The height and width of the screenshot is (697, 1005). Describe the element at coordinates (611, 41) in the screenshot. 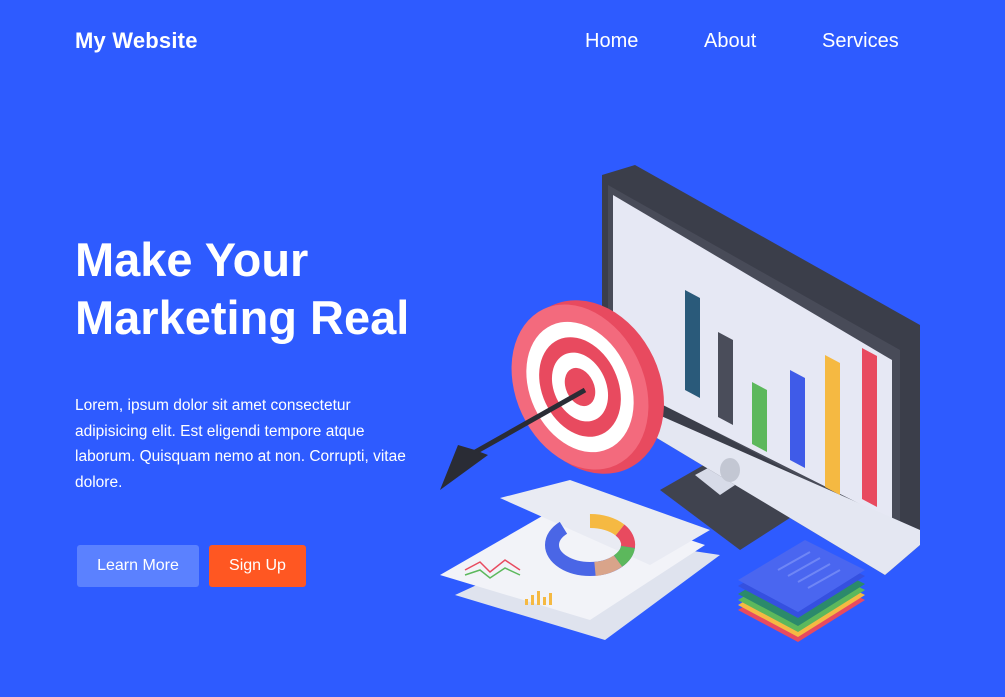

I see `nav-item-home: Home` at that location.